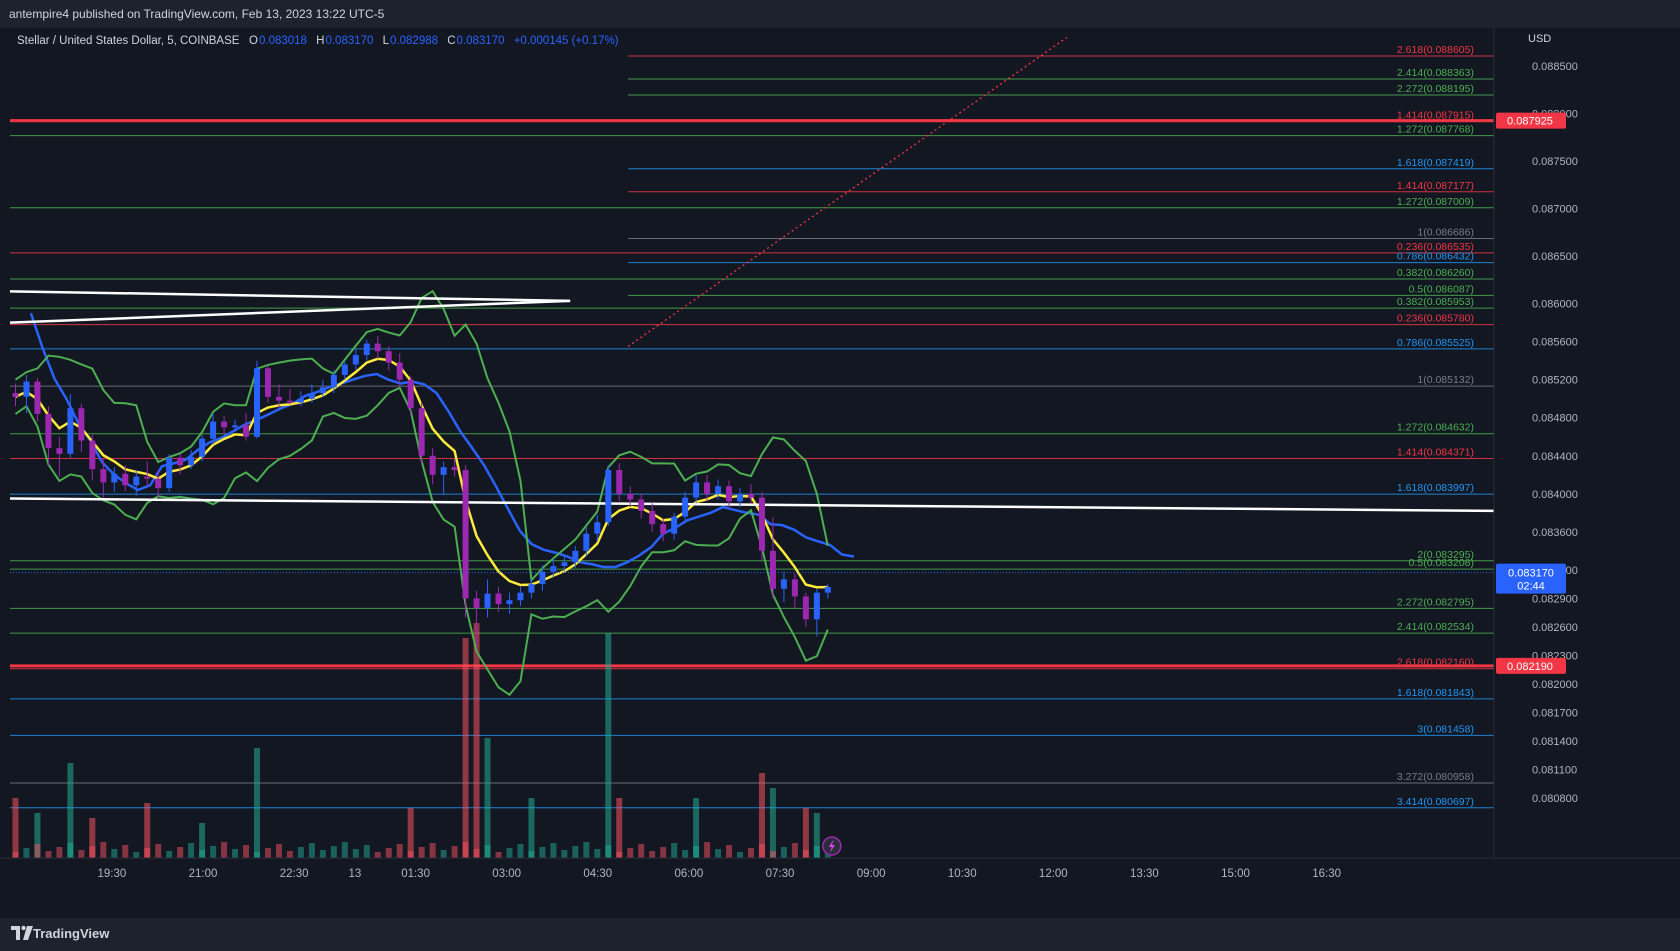 The image size is (1680, 951). What do you see at coordinates (1555, 495) in the screenshot?
I see `price-tick: 0.084000` at bounding box center [1555, 495].